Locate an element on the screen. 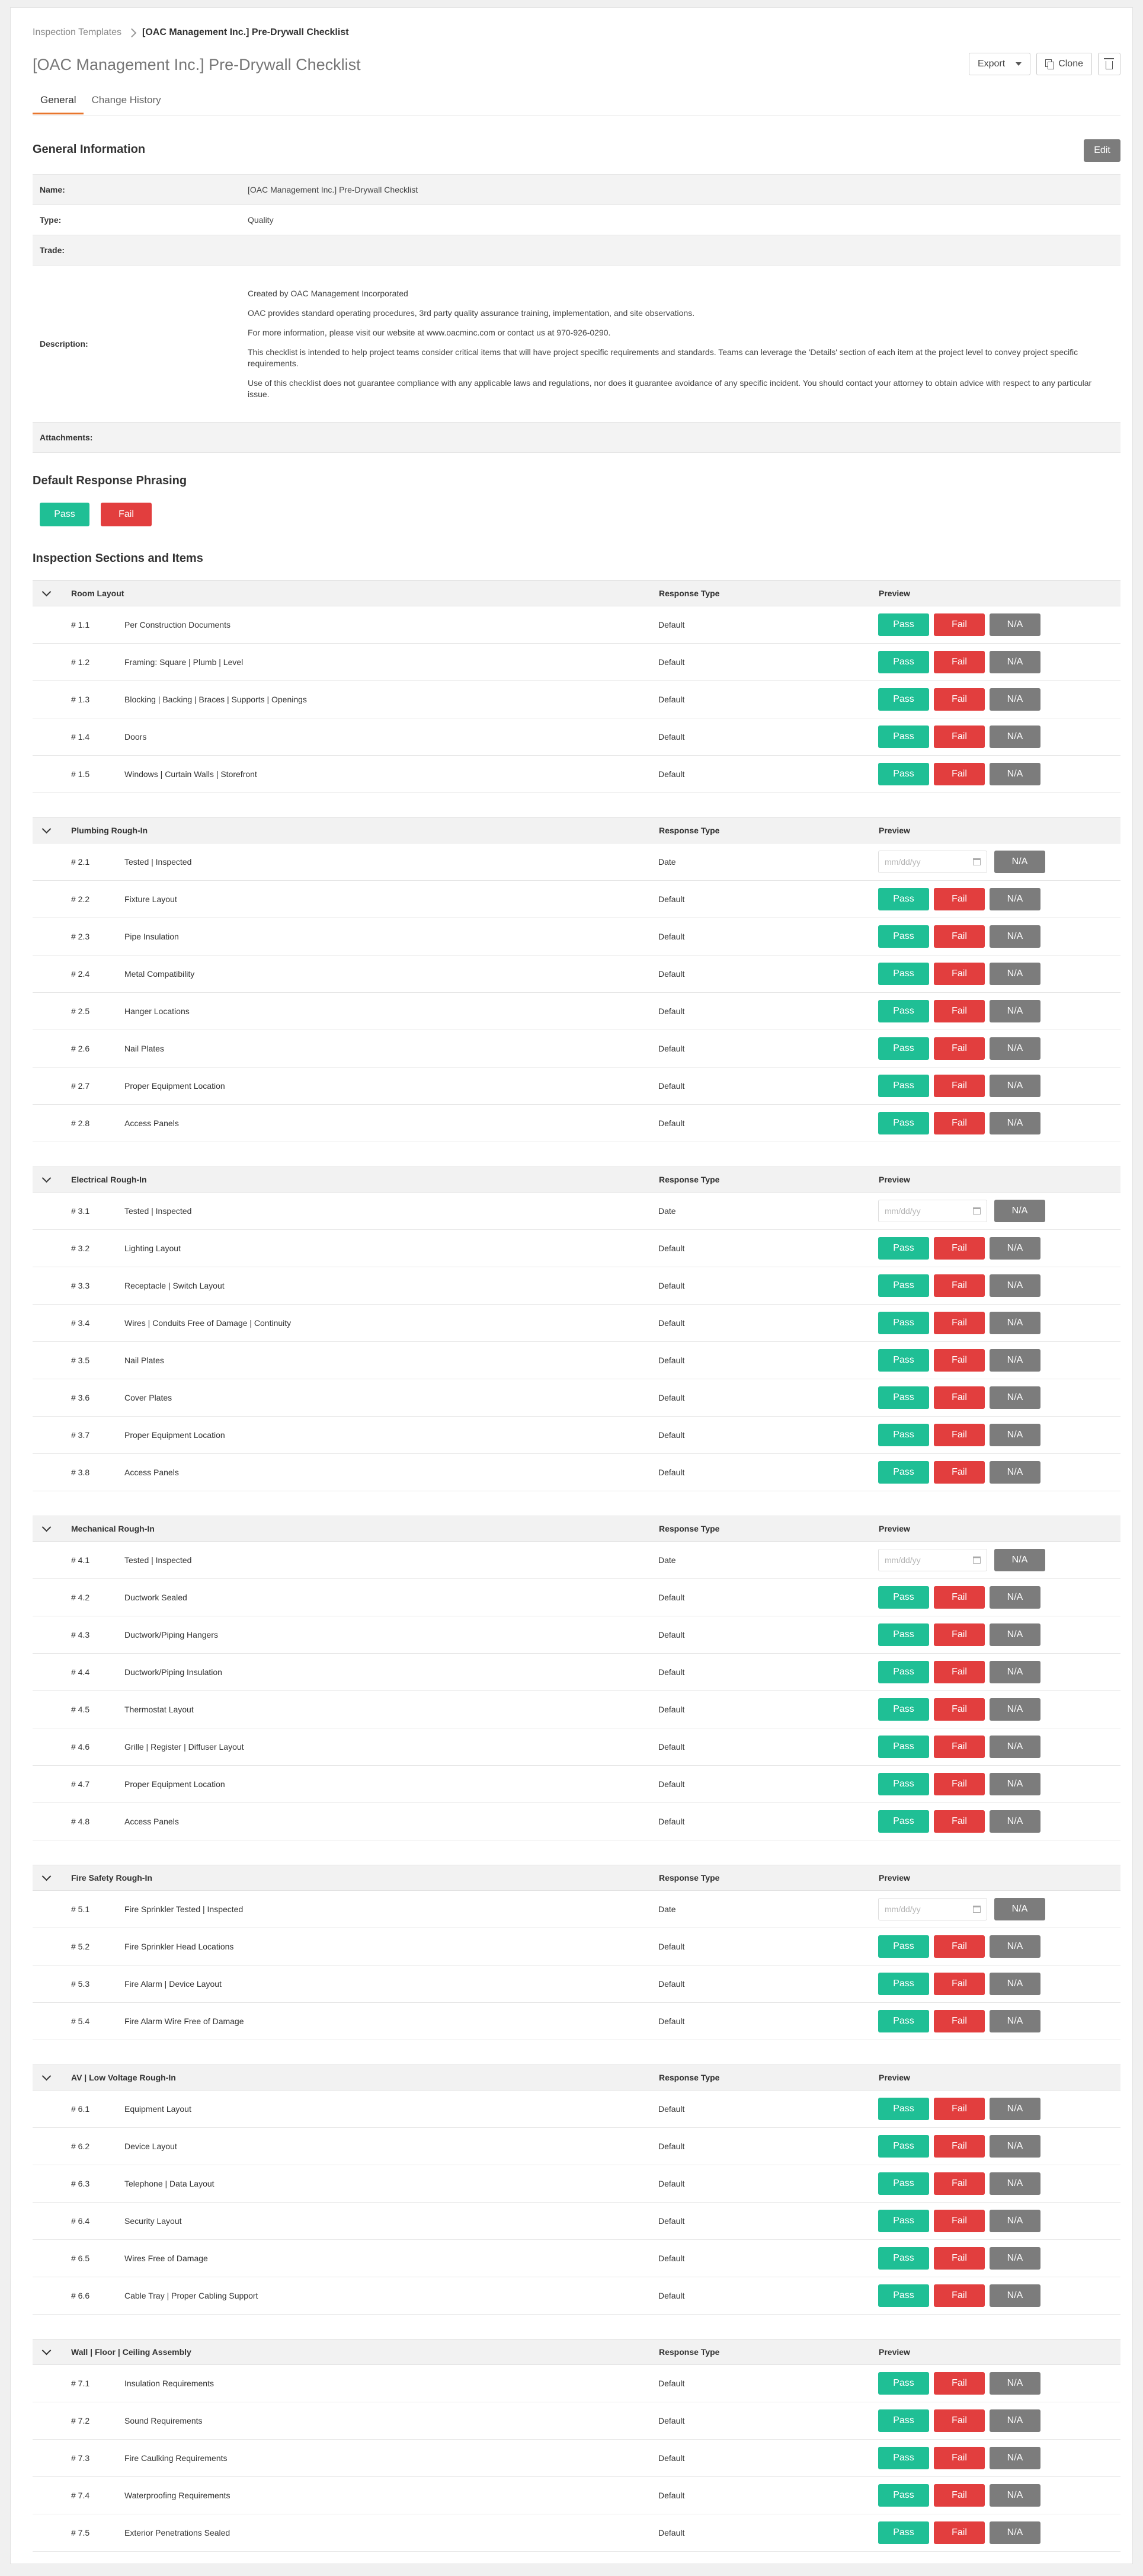  delete-button is located at coordinates (1109, 64).